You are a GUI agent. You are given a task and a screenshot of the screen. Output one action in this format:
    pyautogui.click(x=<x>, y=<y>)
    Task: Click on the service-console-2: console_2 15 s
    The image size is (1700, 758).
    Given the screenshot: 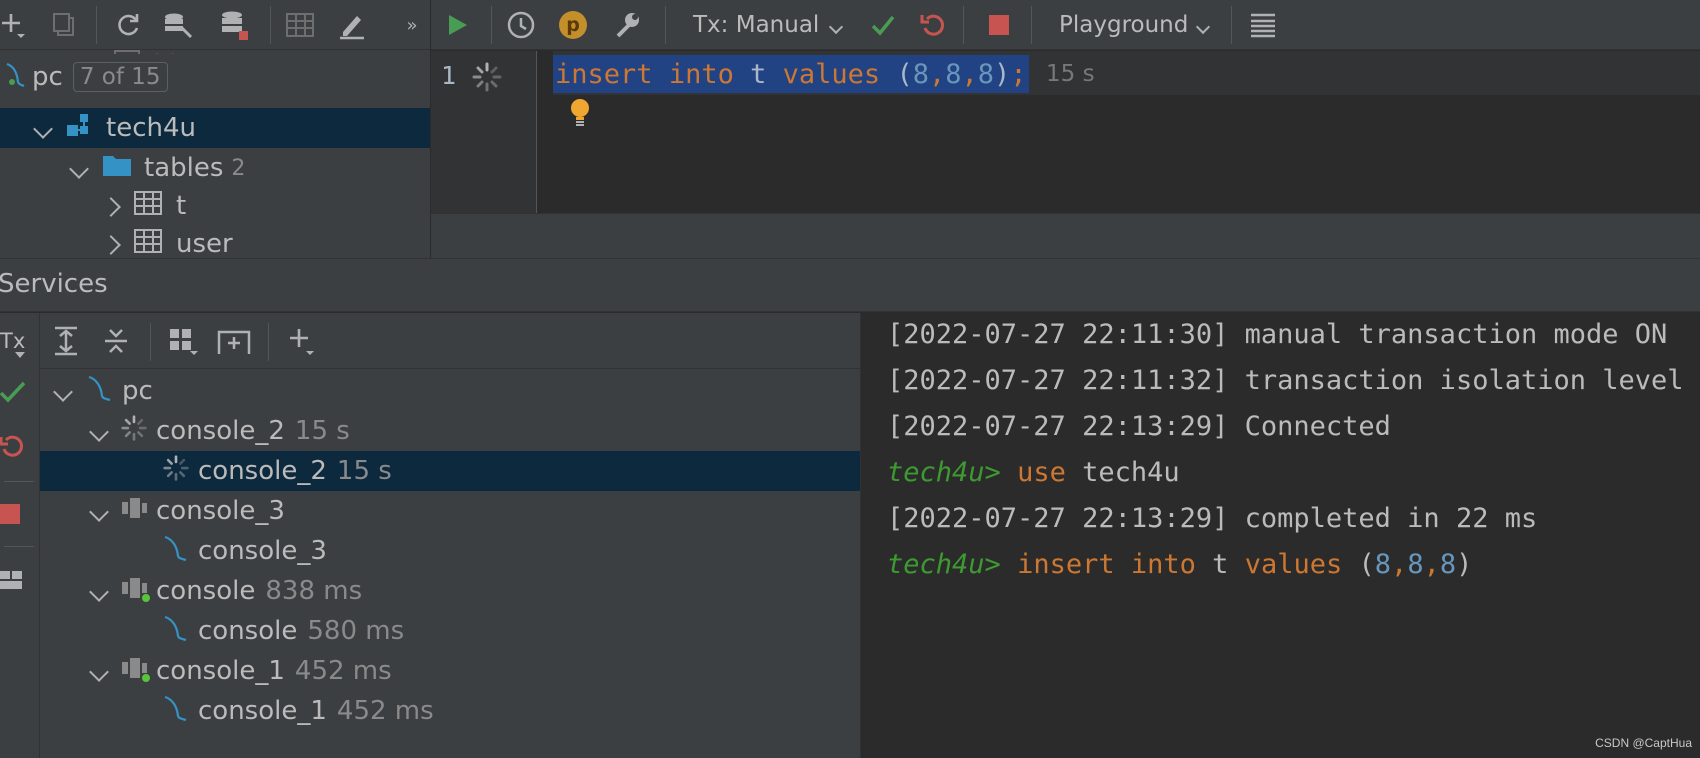 What is the action you would take?
    pyautogui.click(x=450, y=471)
    